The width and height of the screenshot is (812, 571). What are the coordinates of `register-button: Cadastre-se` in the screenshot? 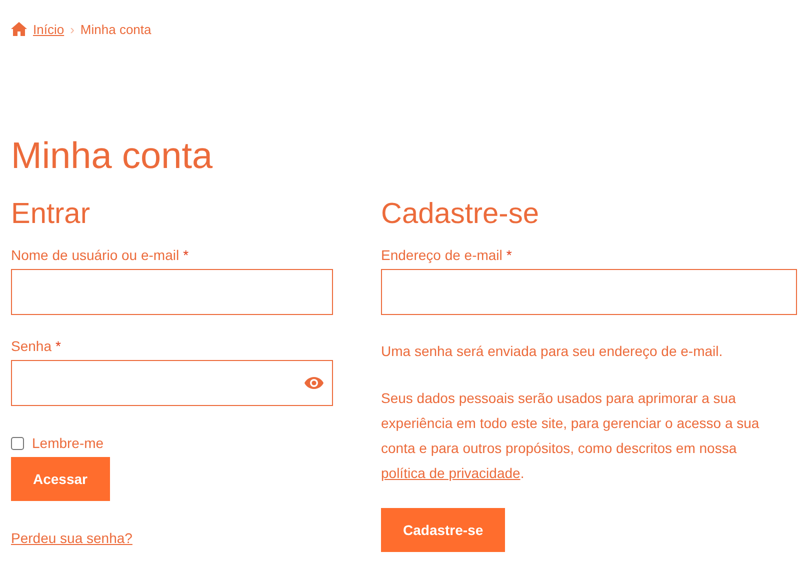 It's located at (443, 530).